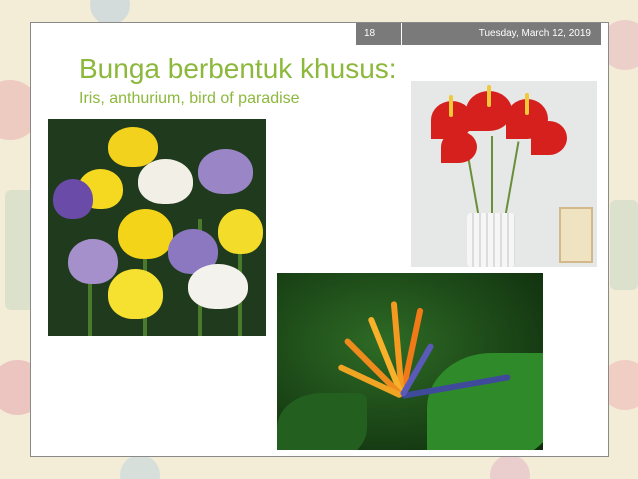  I want to click on slide-title: Bunga berbentuk khusus:, so click(238, 68).